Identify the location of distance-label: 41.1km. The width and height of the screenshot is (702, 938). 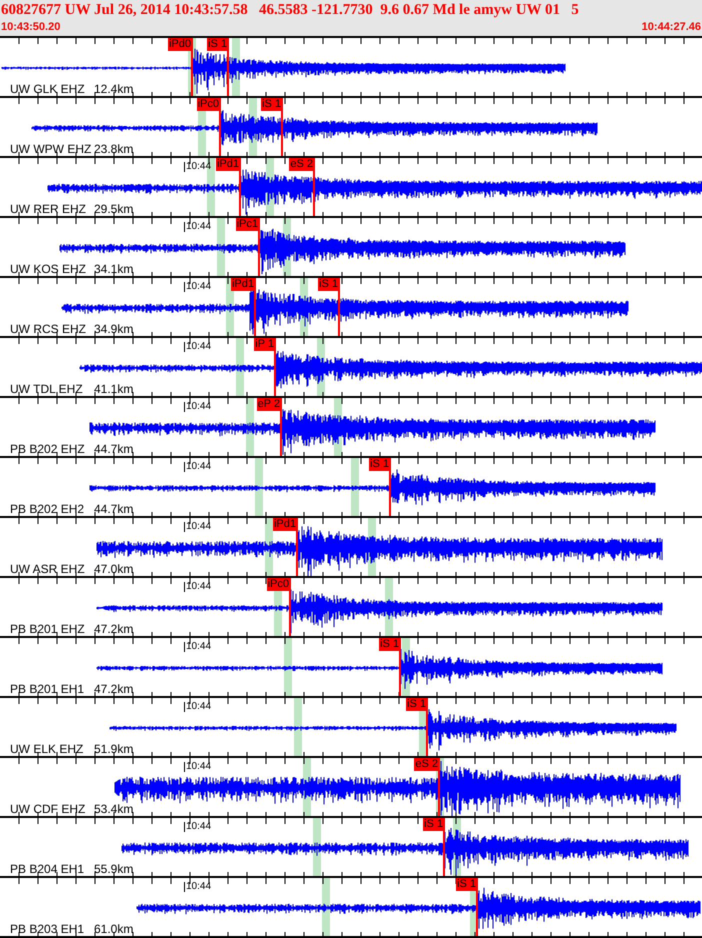
(114, 389).